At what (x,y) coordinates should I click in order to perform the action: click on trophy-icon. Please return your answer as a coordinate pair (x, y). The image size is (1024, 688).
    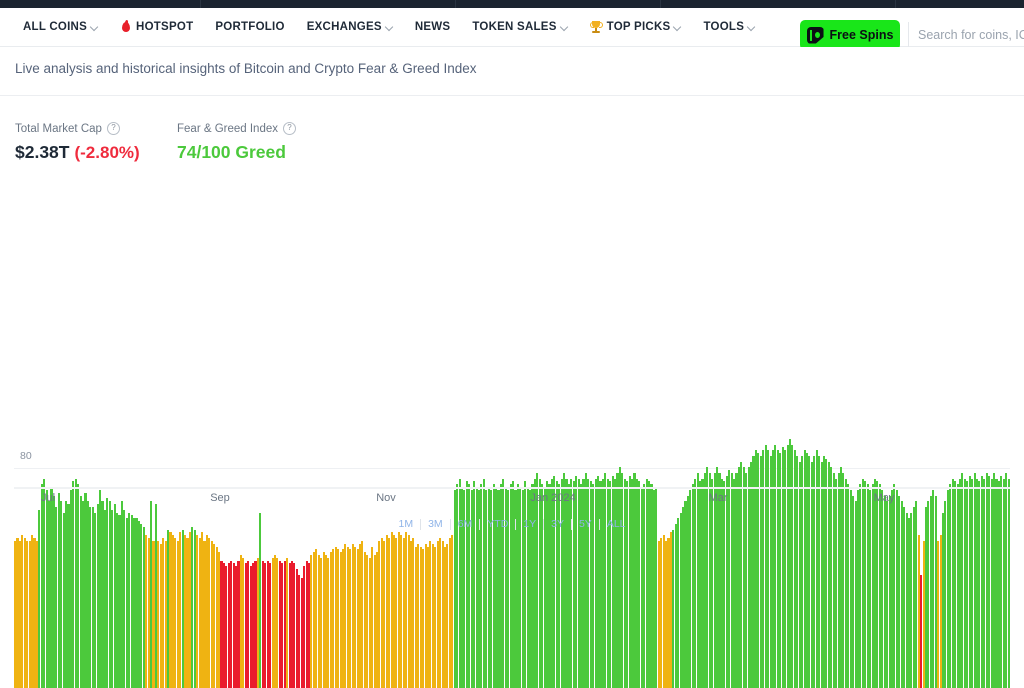
    Looking at the image, I should click on (596, 27).